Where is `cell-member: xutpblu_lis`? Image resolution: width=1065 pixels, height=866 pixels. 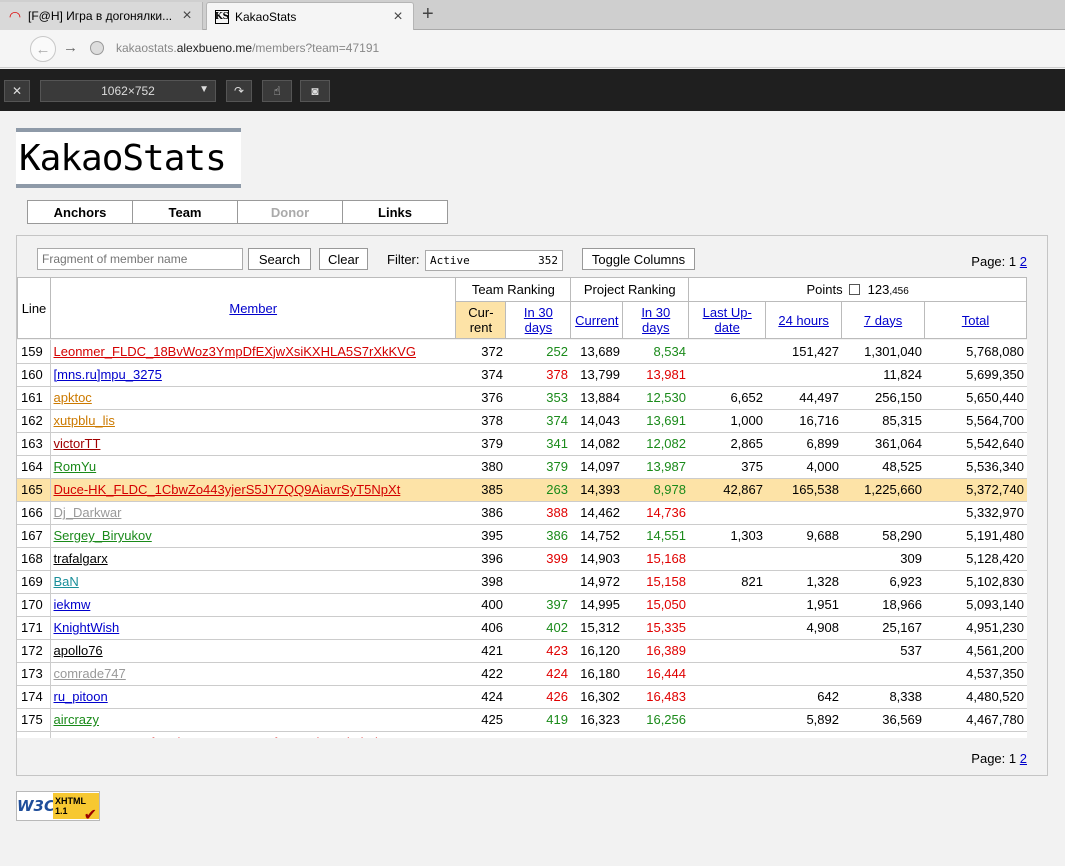
cell-member: xutpblu_lis is located at coordinates (253, 421).